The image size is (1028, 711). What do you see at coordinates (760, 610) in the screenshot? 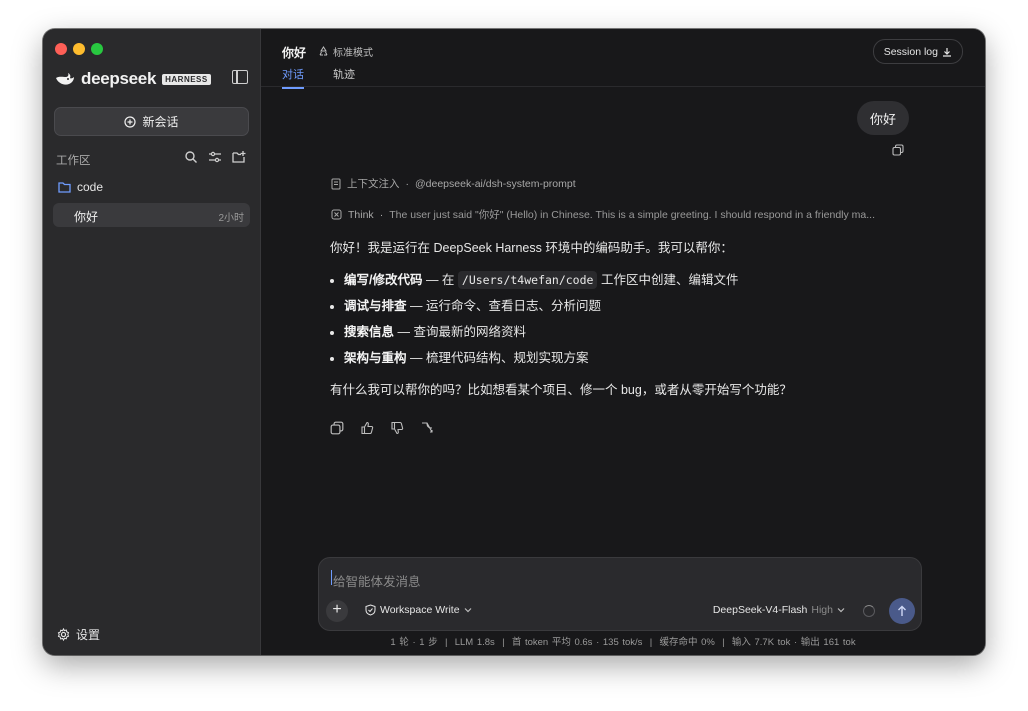
I see `model-name: DeepSeek-V4-Flash` at bounding box center [760, 610].